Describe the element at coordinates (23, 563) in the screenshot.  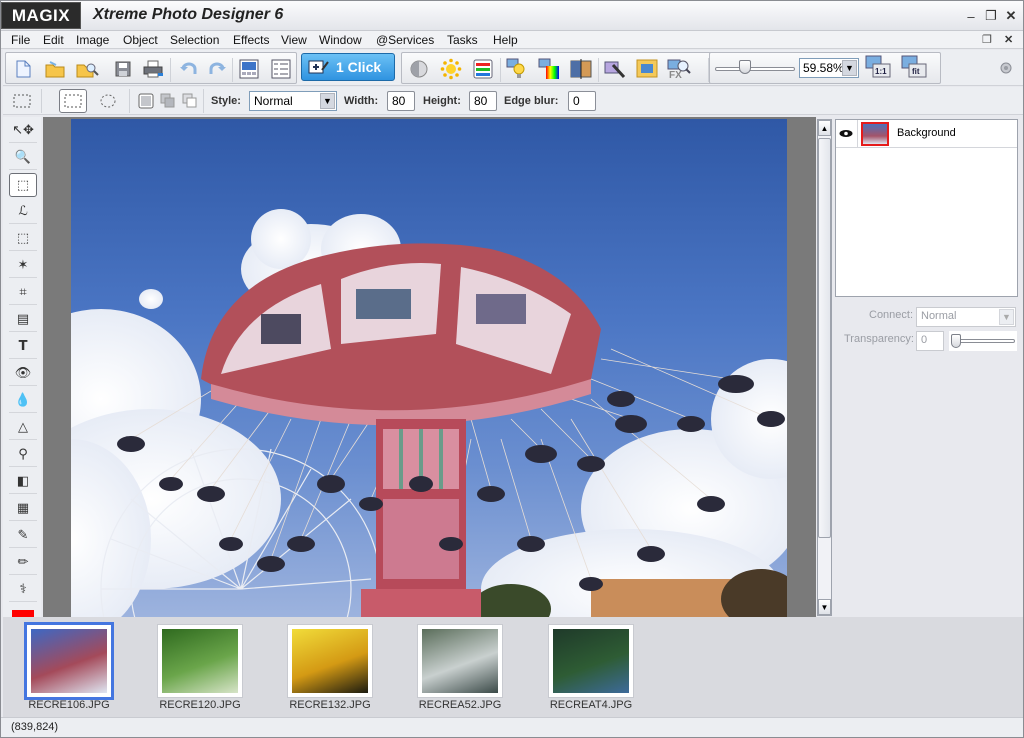
I see `tool-pencil: ✏` at that location.